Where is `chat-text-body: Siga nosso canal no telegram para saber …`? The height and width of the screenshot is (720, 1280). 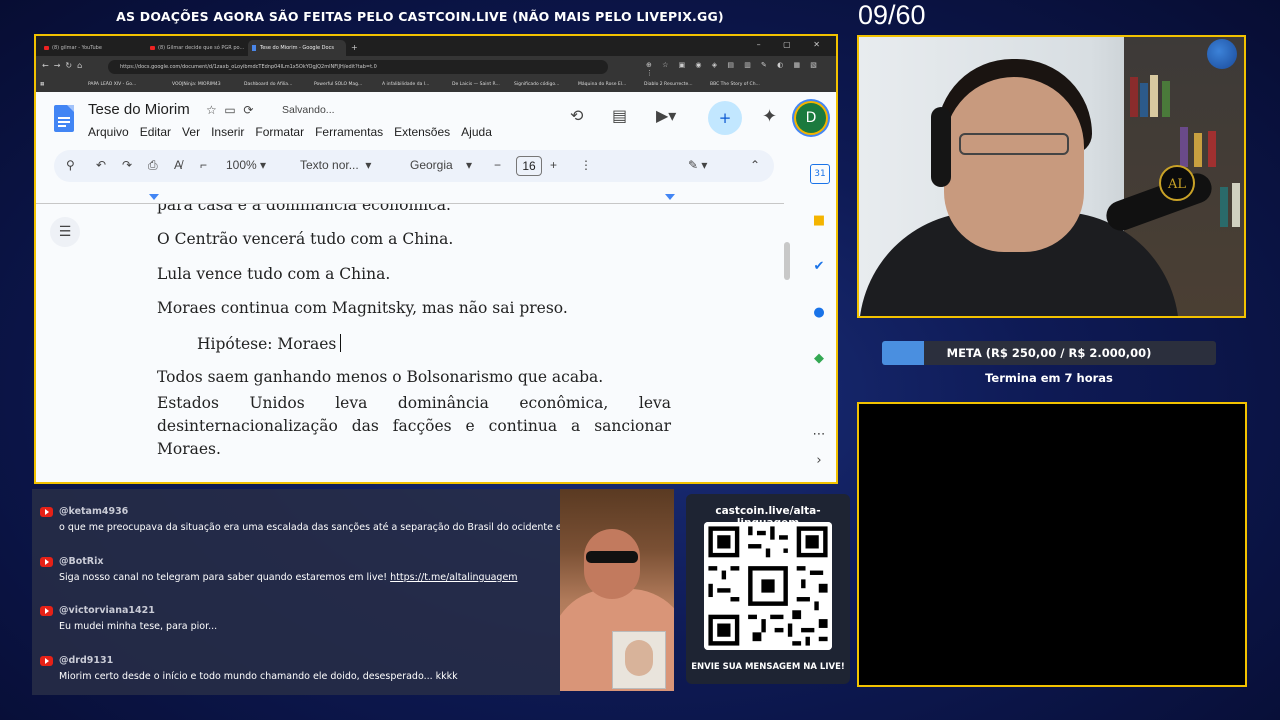
chat-text-body: Siga nosso canal no telegram para saber … is located at coordinates (223, 577).